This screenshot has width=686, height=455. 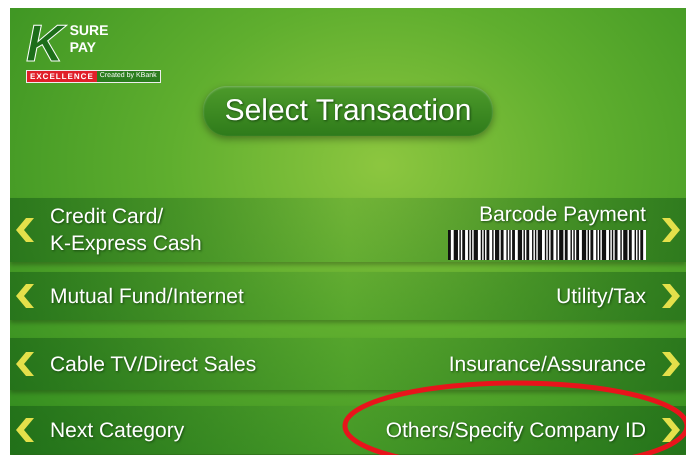 I want to click on barcode-icon, so click(x=547, y=245).